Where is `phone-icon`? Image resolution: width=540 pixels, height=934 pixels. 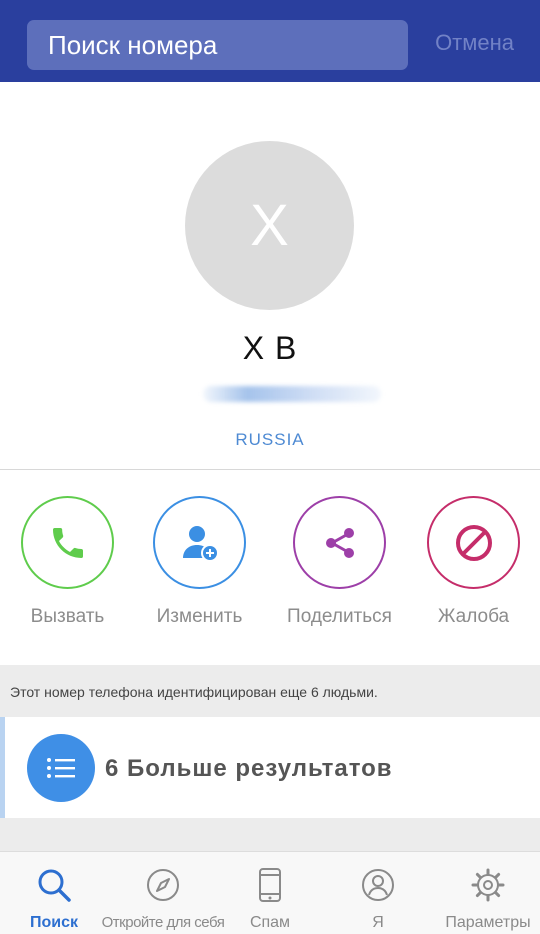
phone-icon is located at coordinates (67, 542).